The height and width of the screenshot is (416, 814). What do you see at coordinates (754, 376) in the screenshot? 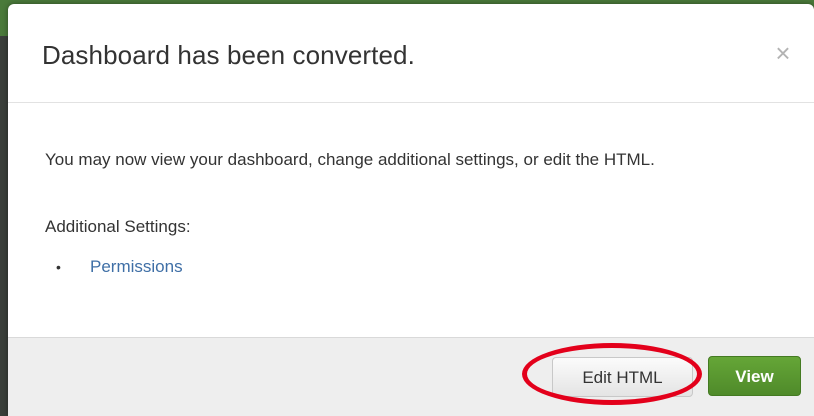
I see `view-button: View` at bounding box center [754, 376].